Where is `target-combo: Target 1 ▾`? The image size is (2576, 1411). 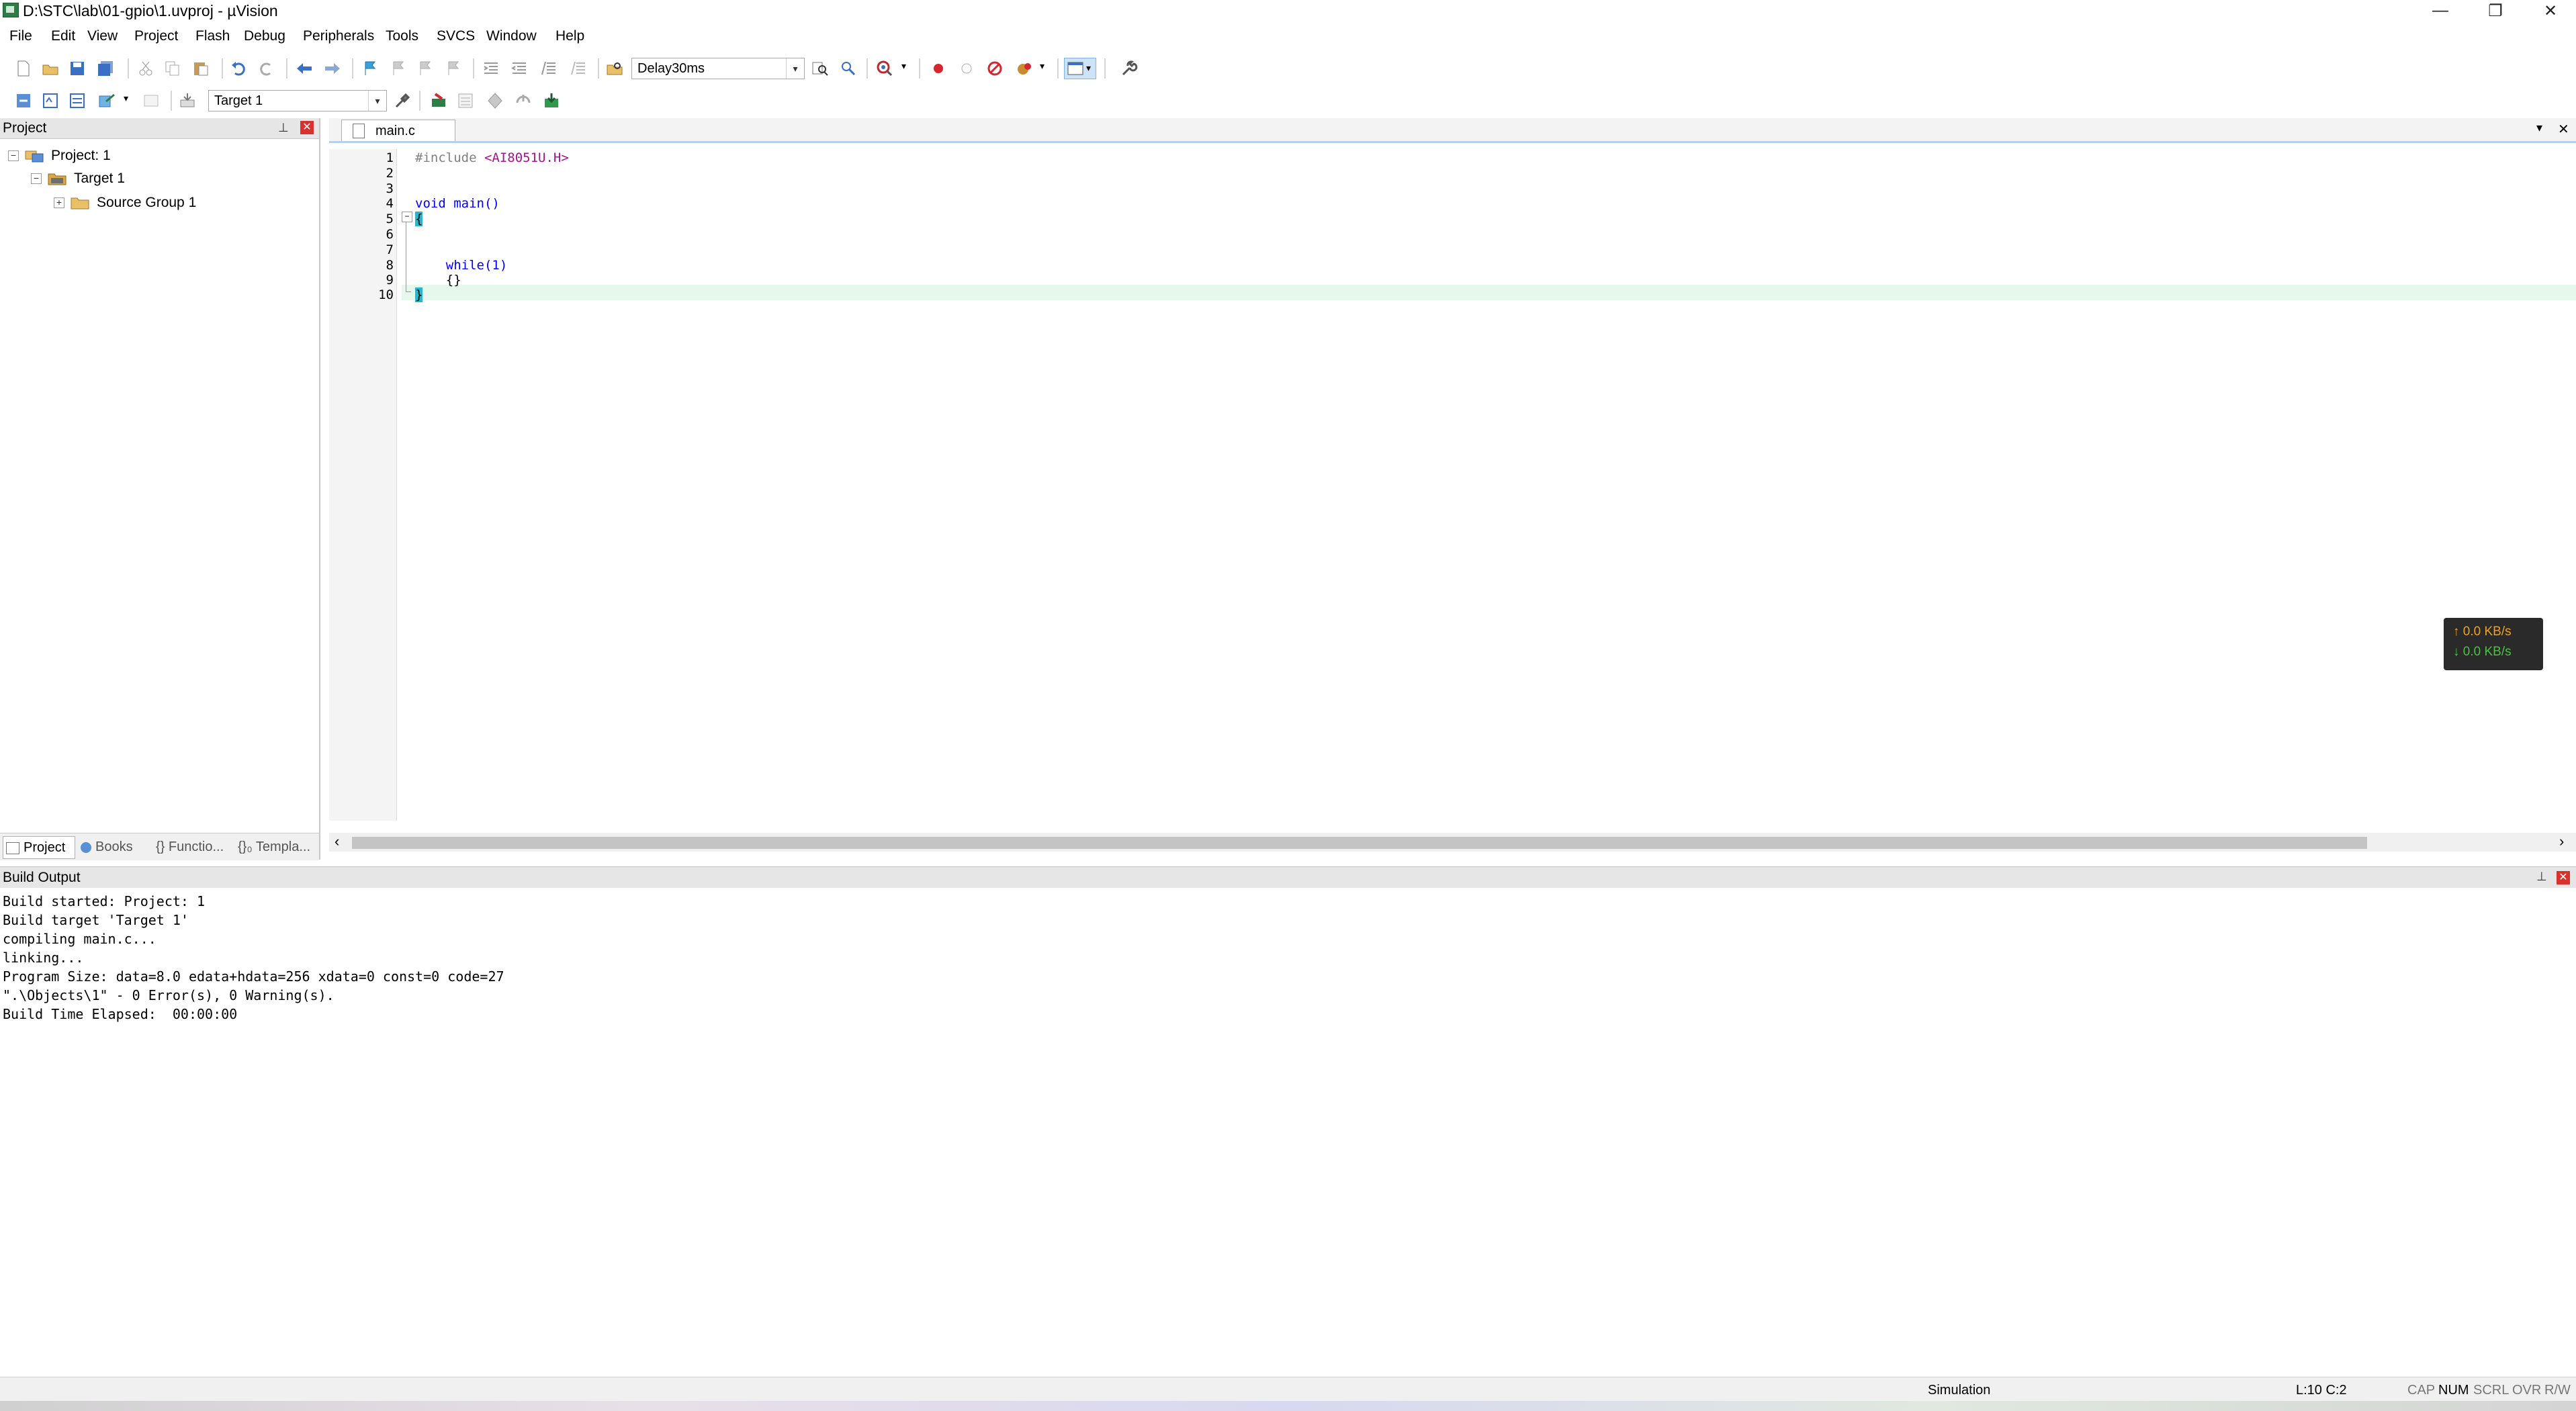 target-combo: Target 1 ▾ is located at coordinates (297, 100).